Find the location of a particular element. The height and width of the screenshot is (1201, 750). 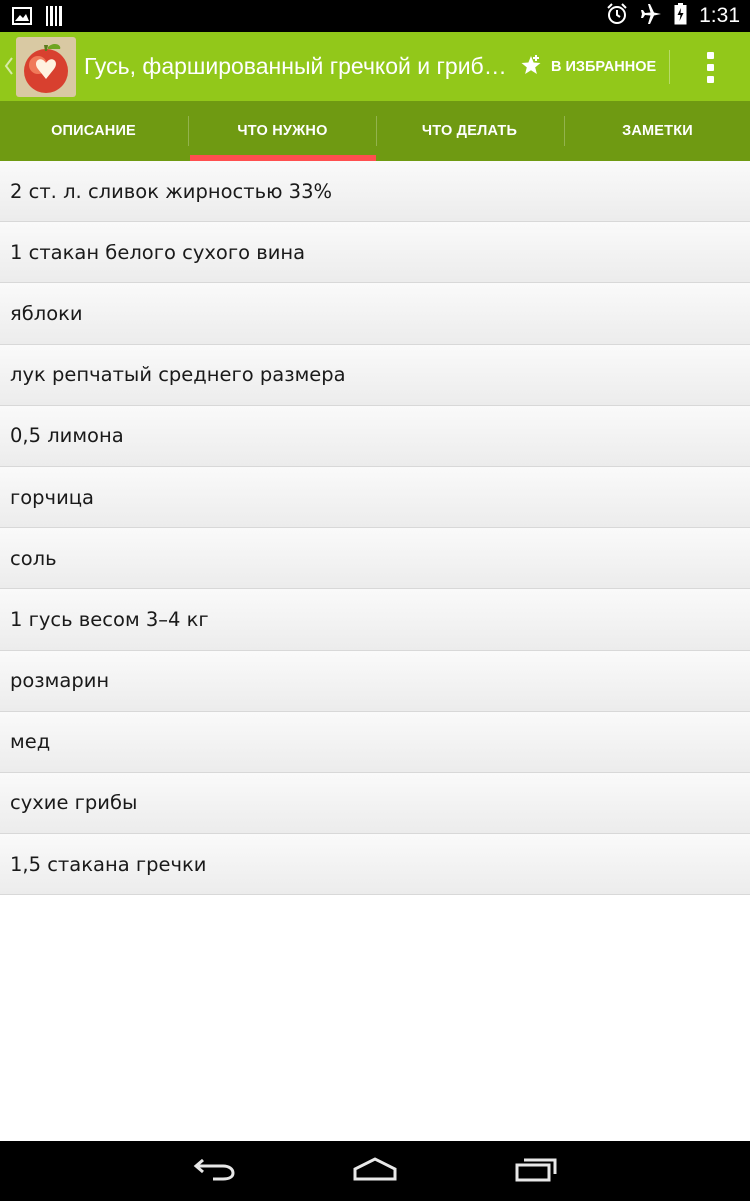

ingredient-text: горчица is located at coordinates (52, 497).